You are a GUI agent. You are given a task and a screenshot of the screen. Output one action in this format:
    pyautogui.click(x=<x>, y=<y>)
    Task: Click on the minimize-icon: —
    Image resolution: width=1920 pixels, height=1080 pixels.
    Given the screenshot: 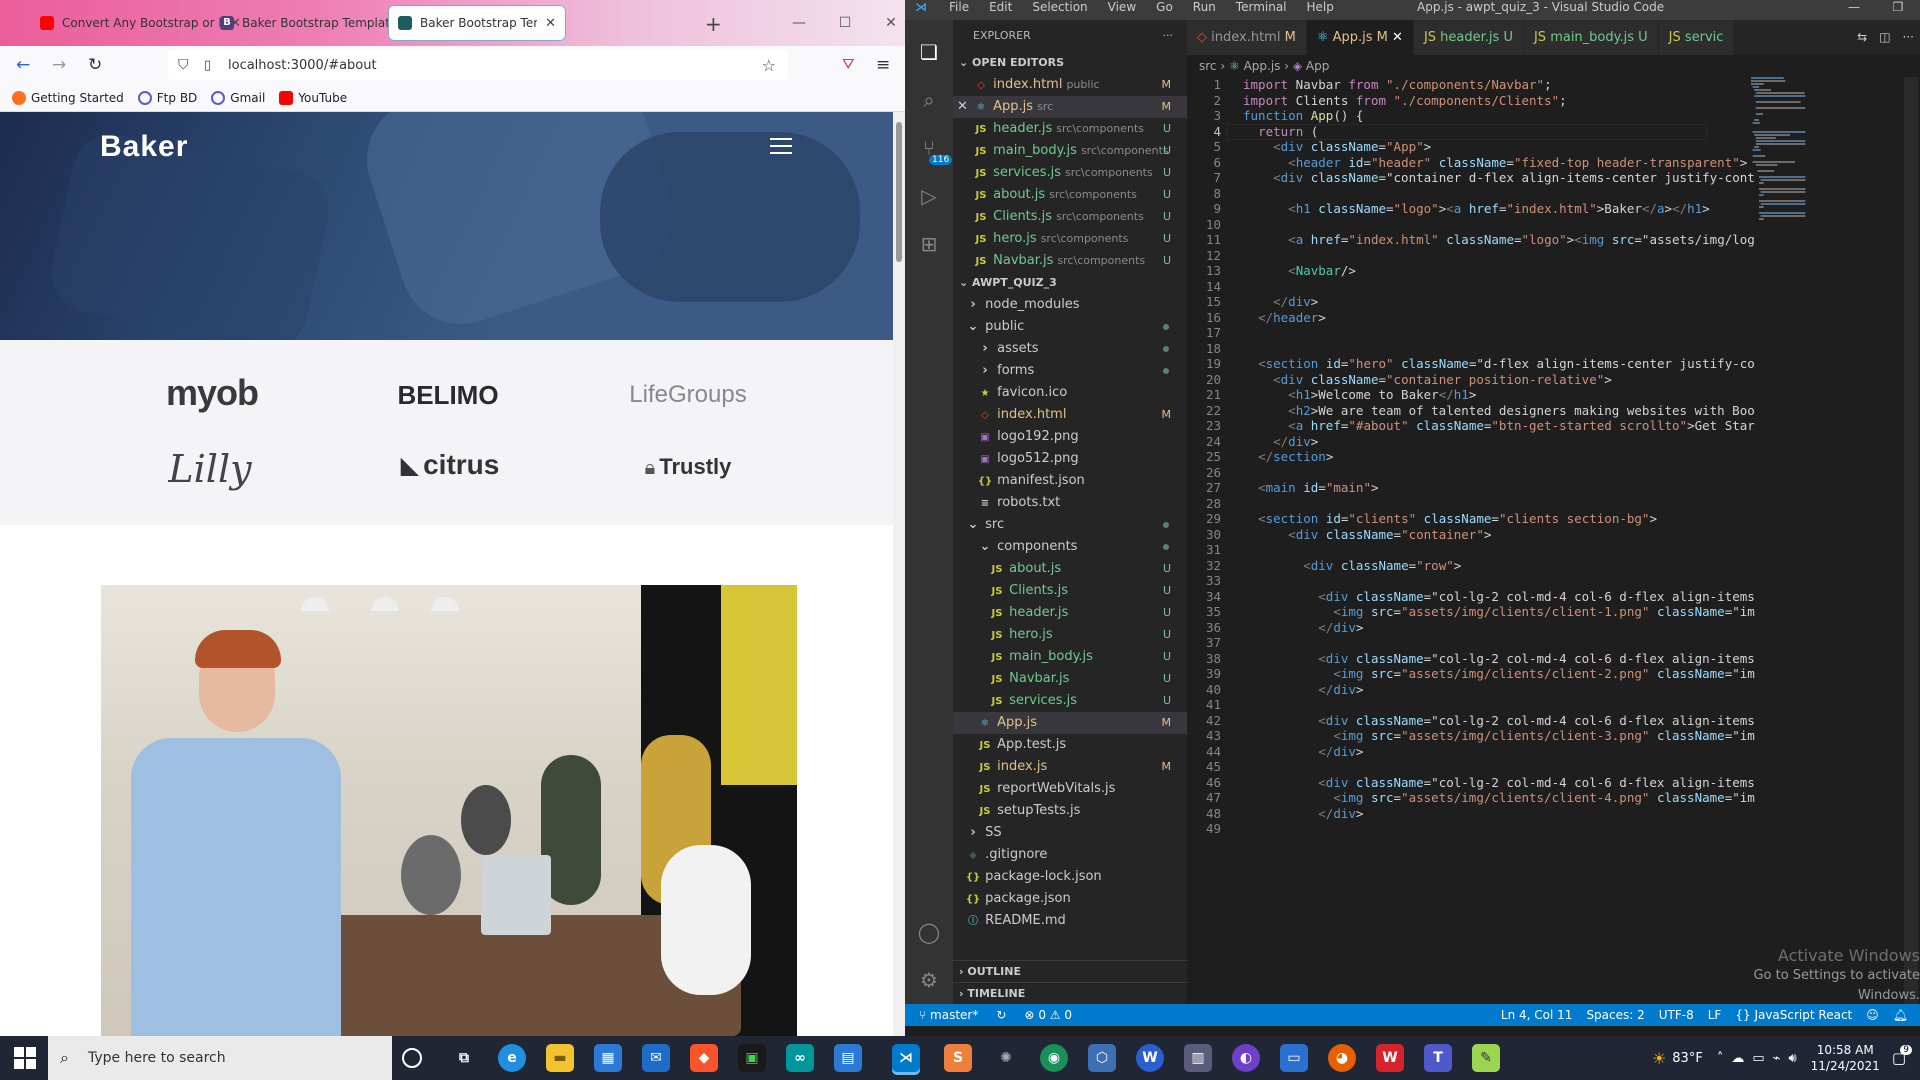 What is the action you would take?
    pyautogui.click(x=799, y=23)
    